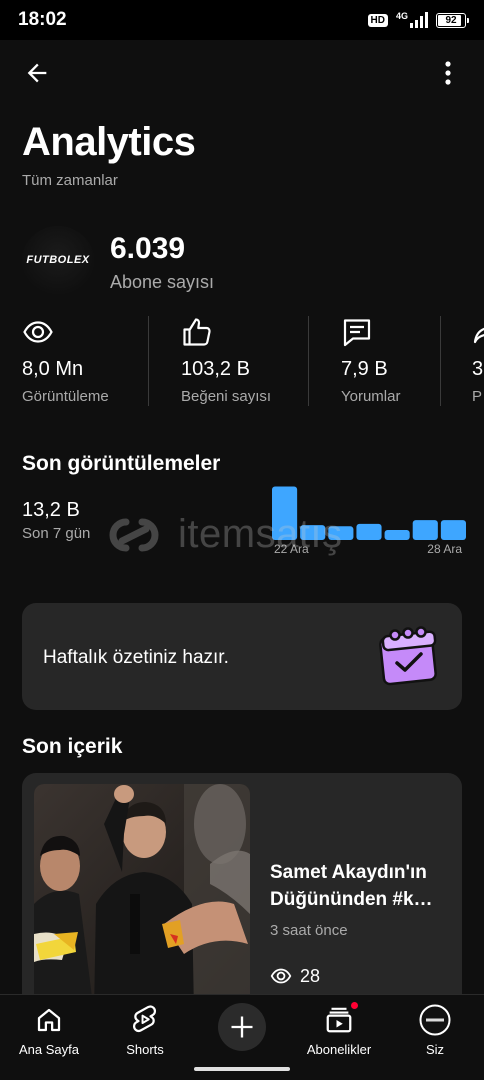 This screenshot has width=484, height=1080. I want to click on channel-avatar: FUTBOLEX, so click(58, 260).